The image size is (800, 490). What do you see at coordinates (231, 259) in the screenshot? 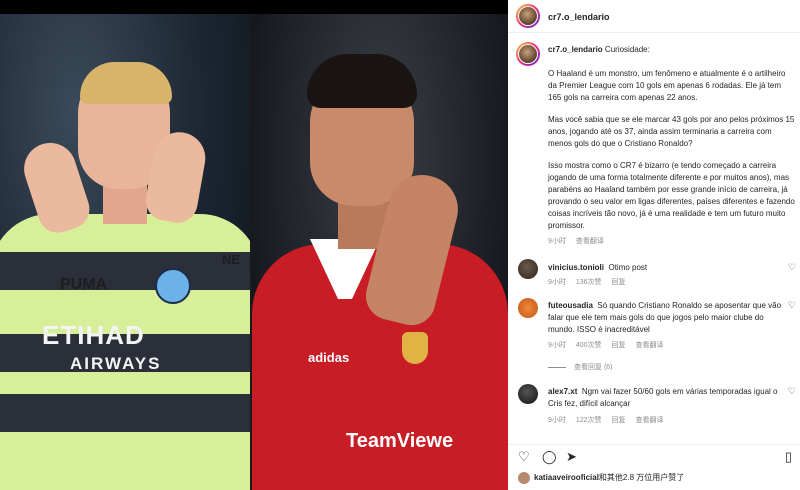
I see `sleeve-sponsor: NE` at bounding box center [231, 259].